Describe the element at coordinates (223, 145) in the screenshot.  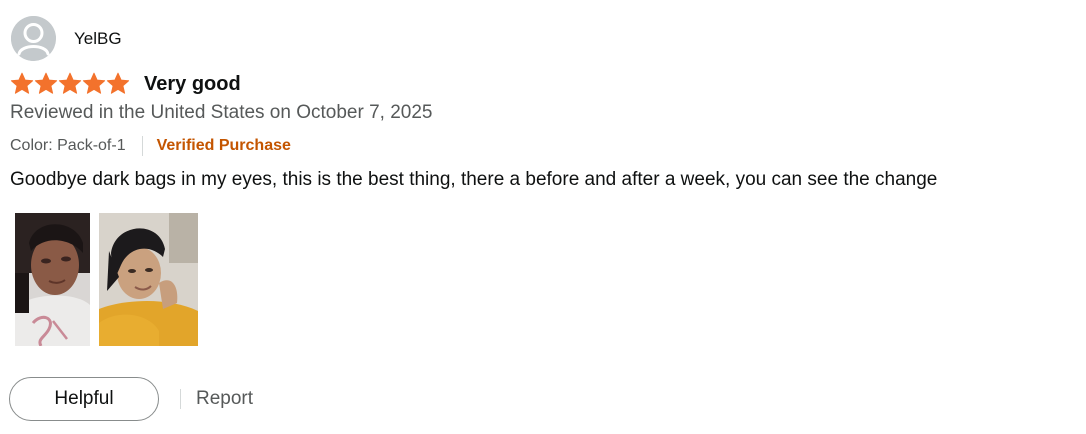
I see `verified-purchase-badge: Verified Purchase` at that location.